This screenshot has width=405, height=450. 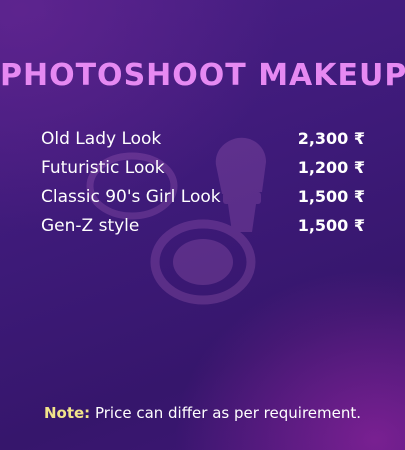 I want to click on service-price: 2,300 ₹, so click(x=331, y=138).